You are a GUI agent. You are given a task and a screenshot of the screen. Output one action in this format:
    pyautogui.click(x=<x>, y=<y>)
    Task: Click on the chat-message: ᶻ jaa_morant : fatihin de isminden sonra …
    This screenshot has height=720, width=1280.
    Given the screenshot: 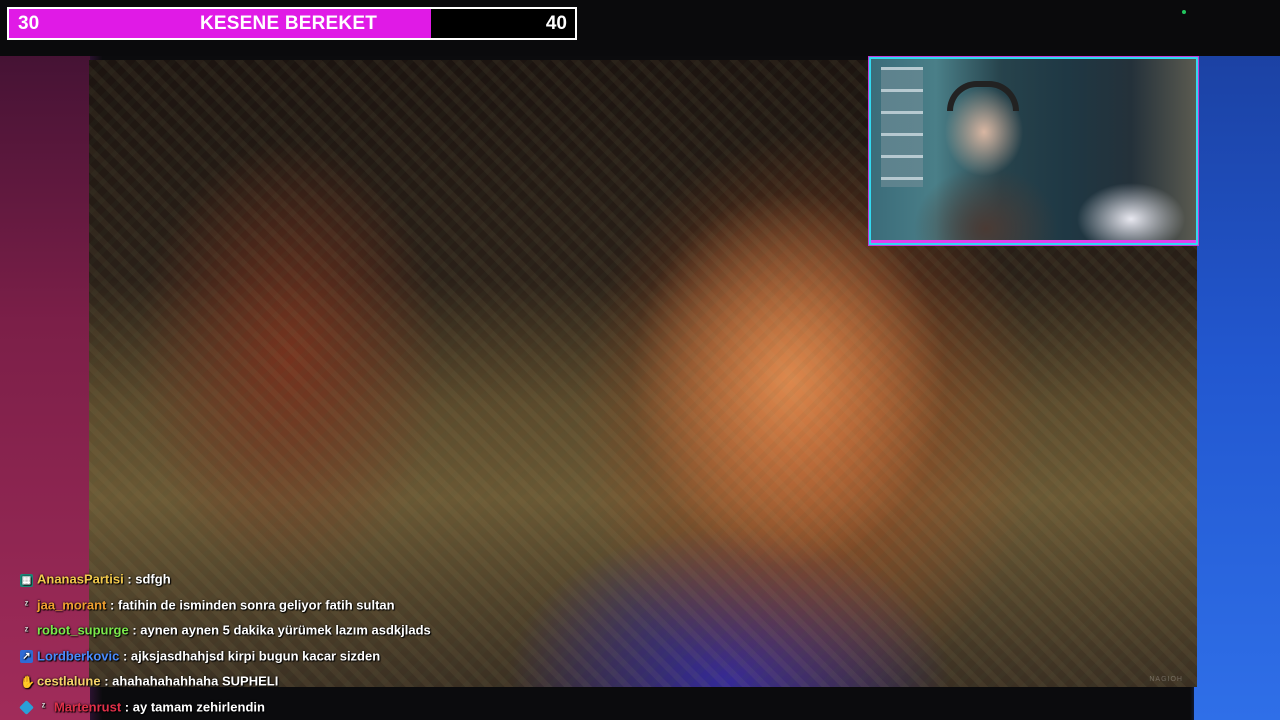 What is the action you would take?
    pyautogui.click(x=300, y=607)
    